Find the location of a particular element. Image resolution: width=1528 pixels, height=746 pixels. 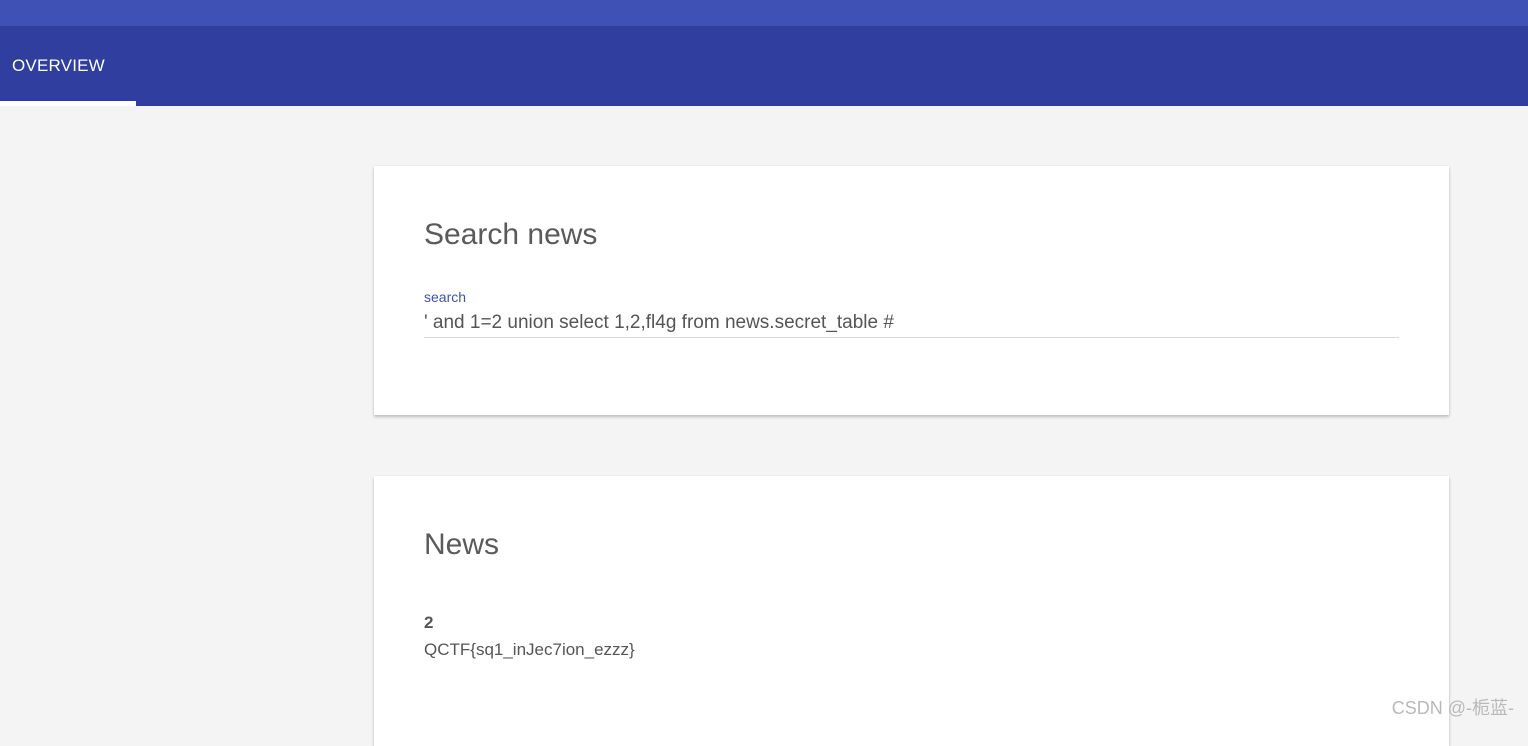

news-card-title: News is located at coordinates (462, 544).